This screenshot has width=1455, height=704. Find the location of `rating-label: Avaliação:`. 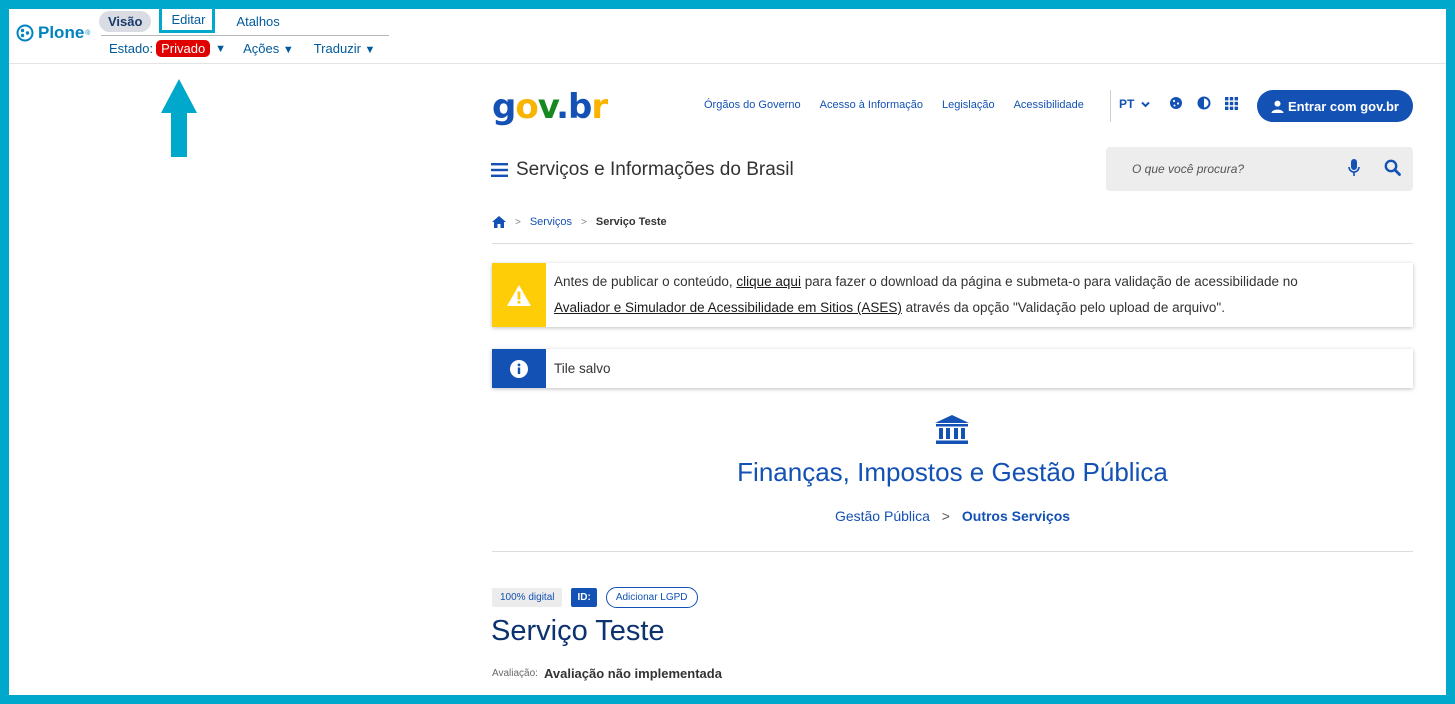

rating-label: Avaliação: is located at coordinates (515, 673).